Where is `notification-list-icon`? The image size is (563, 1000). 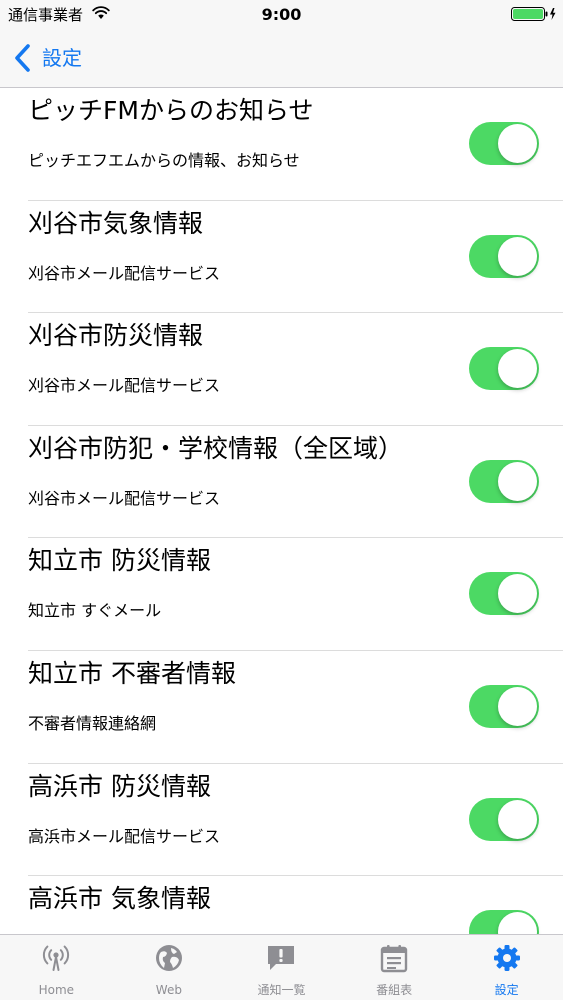 notification-list-icon is located at coordinates (281, 958).